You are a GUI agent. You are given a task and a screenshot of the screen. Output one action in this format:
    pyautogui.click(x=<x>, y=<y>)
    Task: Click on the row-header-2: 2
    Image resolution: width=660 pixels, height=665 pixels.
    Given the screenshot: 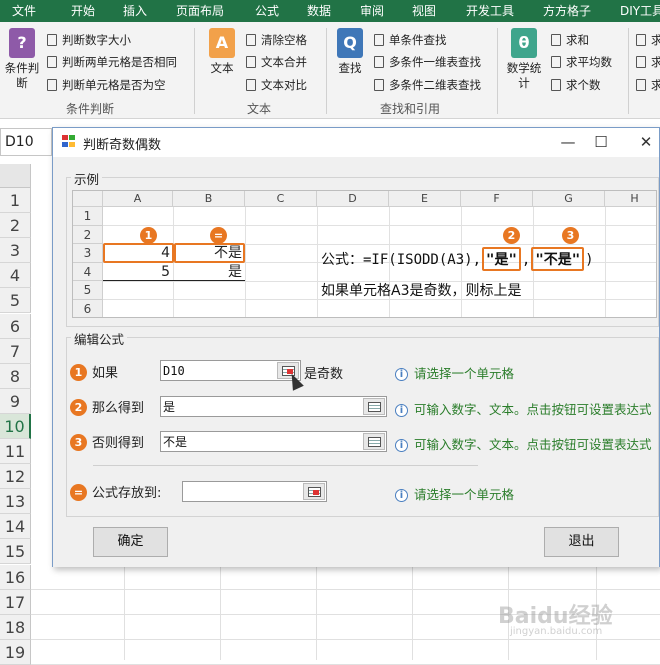 What is the action you would take?
    pyautogui.click(x=15, y=226)
    